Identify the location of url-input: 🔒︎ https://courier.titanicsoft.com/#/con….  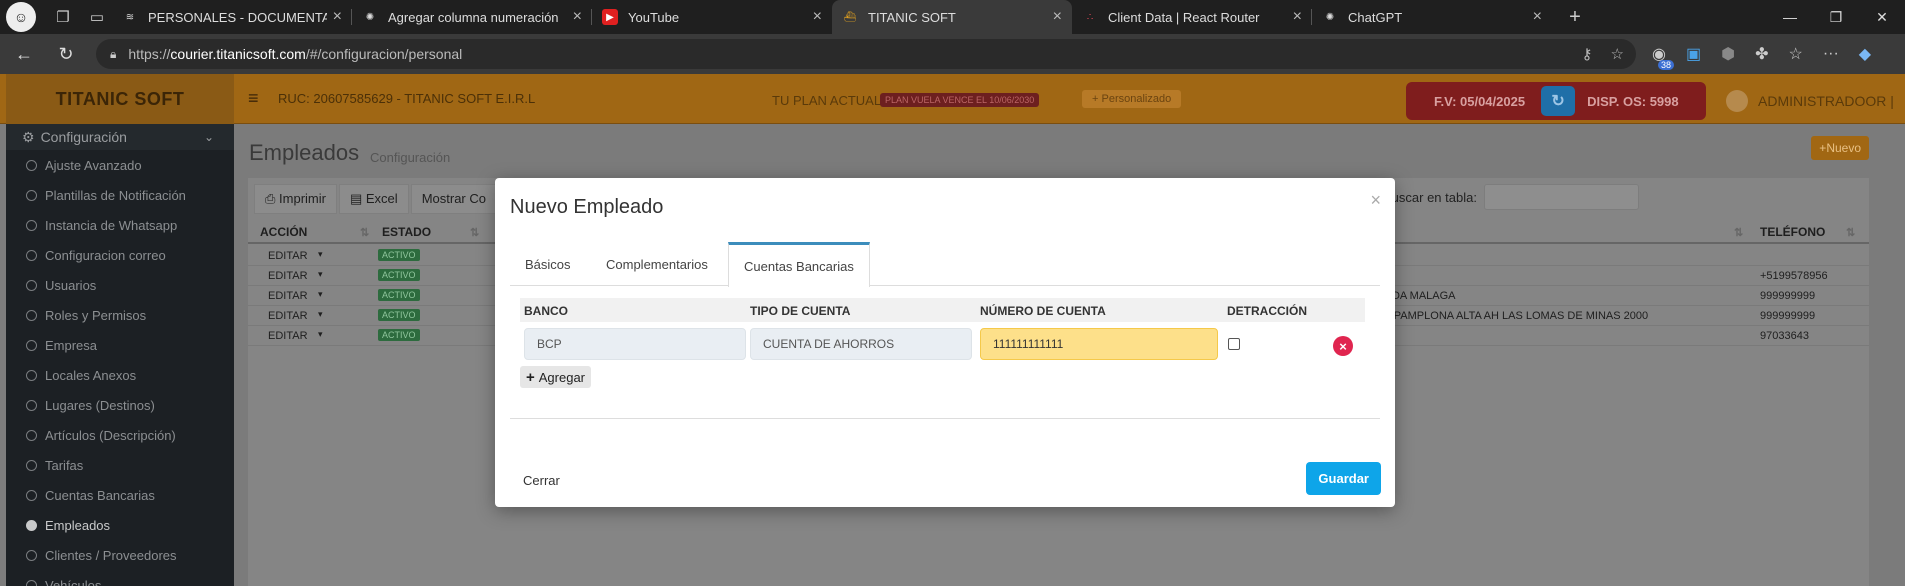
(866, 54).